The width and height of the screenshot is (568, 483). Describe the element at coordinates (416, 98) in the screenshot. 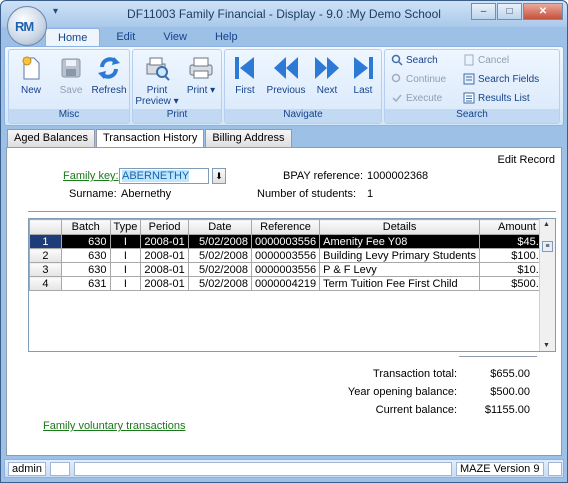

I see `execute-button: Execute` at that location.